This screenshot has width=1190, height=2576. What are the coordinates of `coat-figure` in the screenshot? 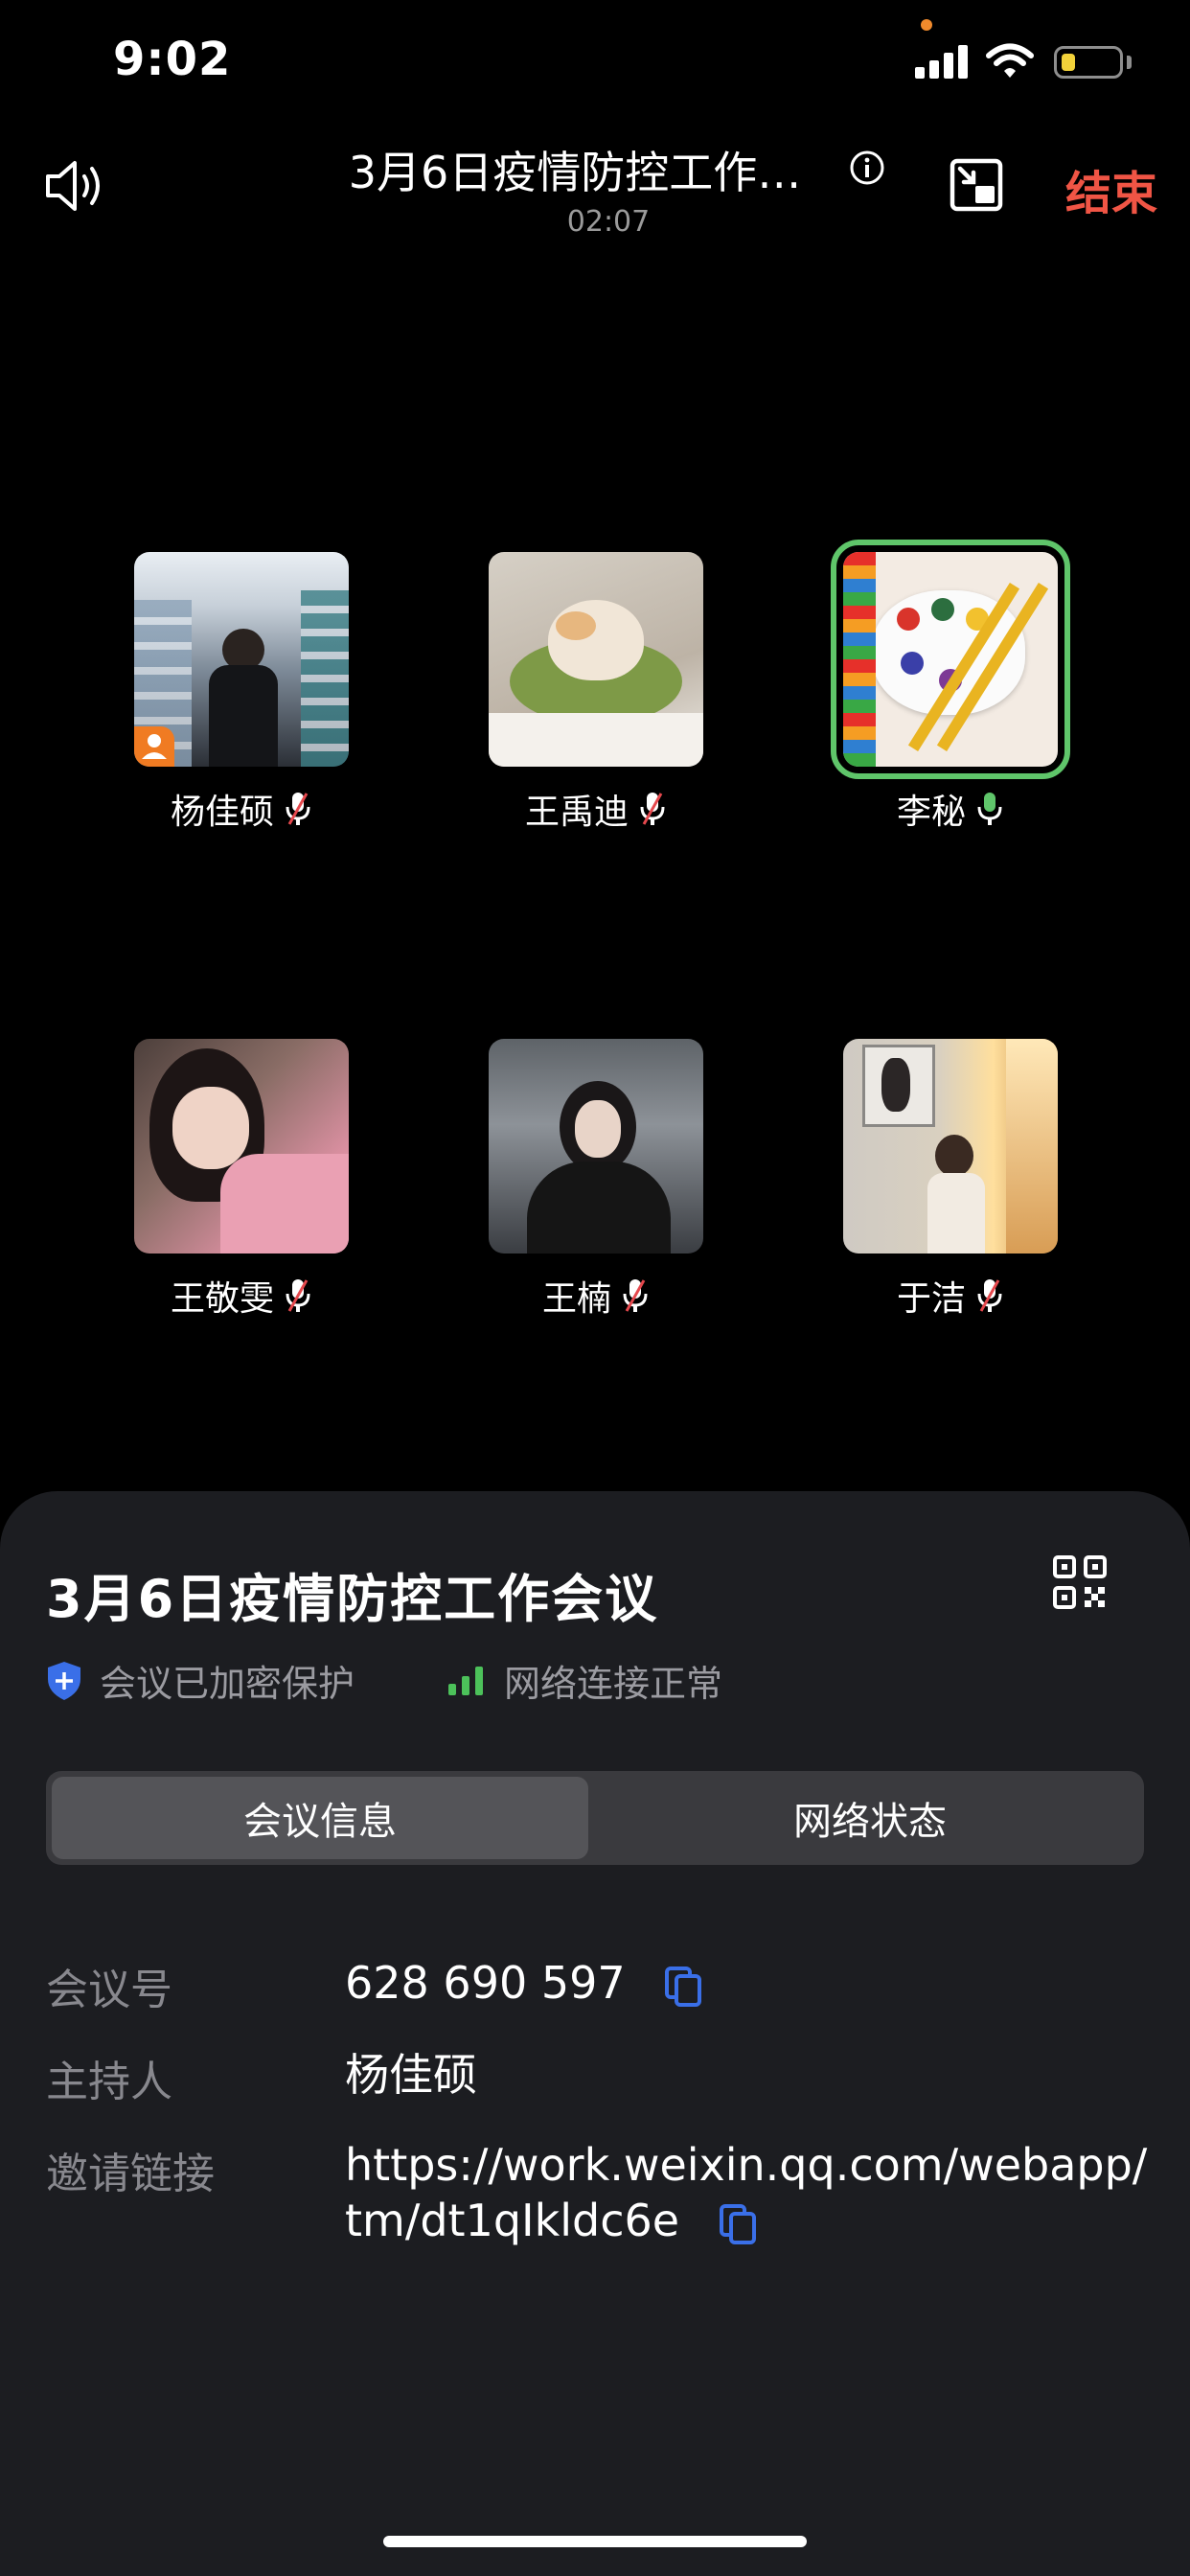 It's located at (599, 1208).